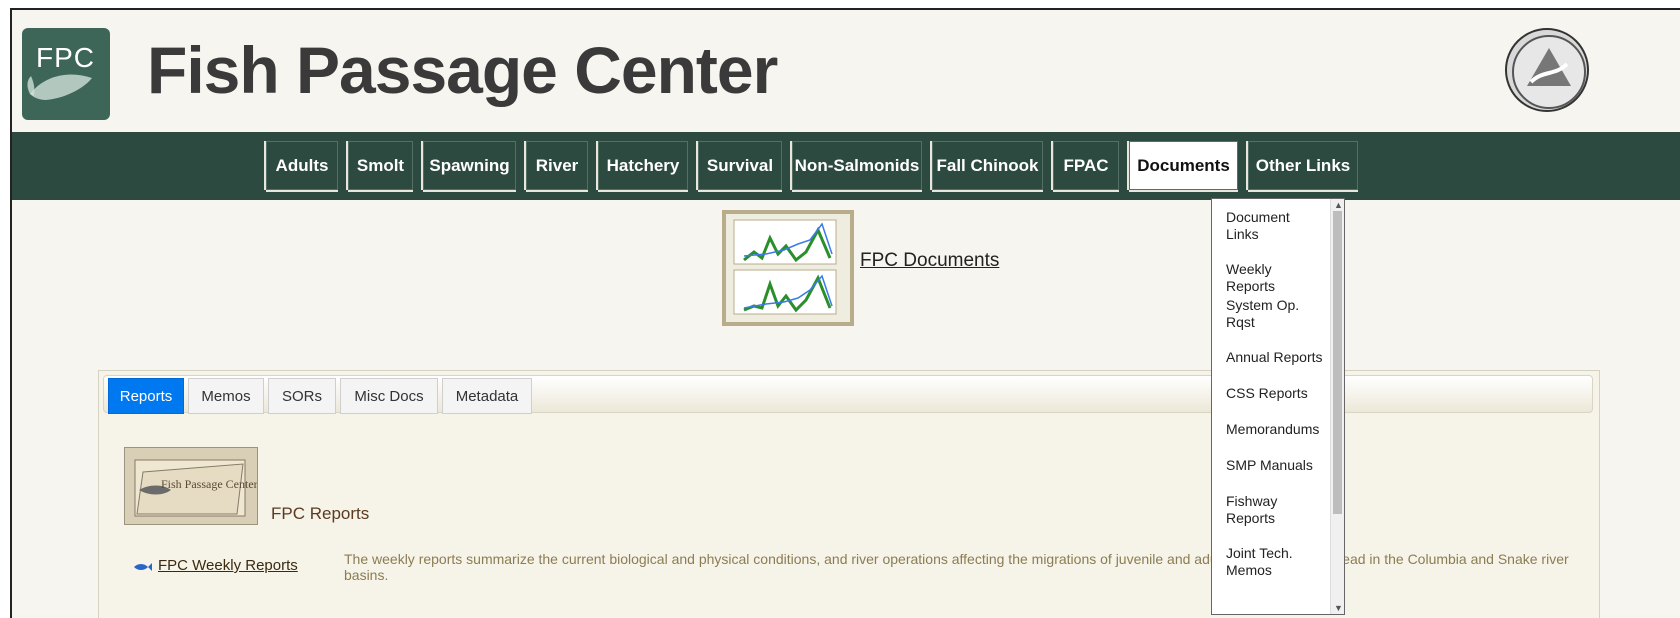 The width and height of the screenshot is (1680, 618). What do you see at coordinates (302, 165) in the screenshot?
I see `nav-adults: Adults` at bounding box center [302, 165].